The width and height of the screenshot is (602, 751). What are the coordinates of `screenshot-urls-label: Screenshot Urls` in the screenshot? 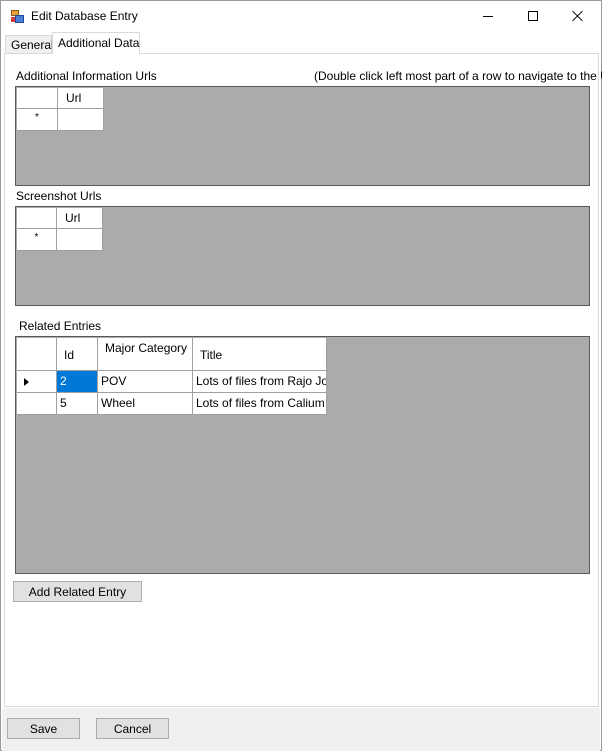 It's located at (59, 196).